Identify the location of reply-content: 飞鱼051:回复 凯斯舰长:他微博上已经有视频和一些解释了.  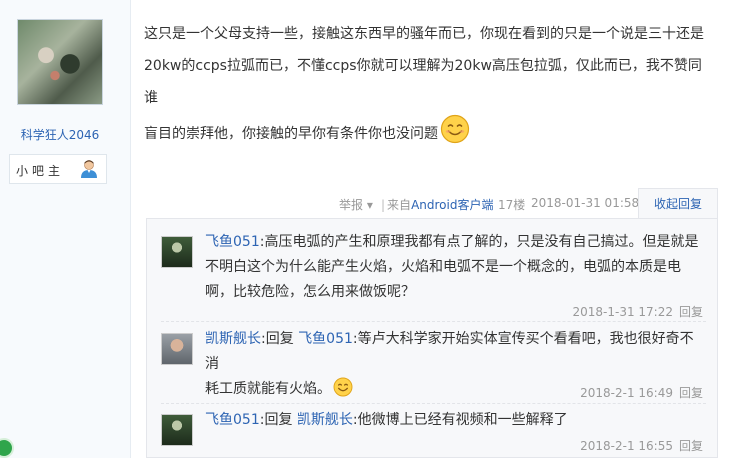
(455, 420).